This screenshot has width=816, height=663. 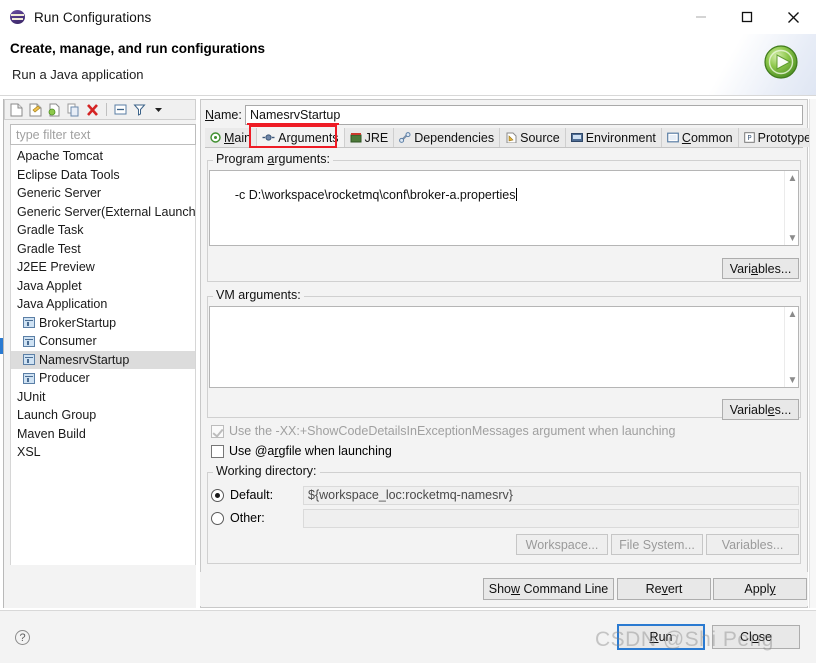 I want to click on apply-button: Apply, so click(x=760, y=589).